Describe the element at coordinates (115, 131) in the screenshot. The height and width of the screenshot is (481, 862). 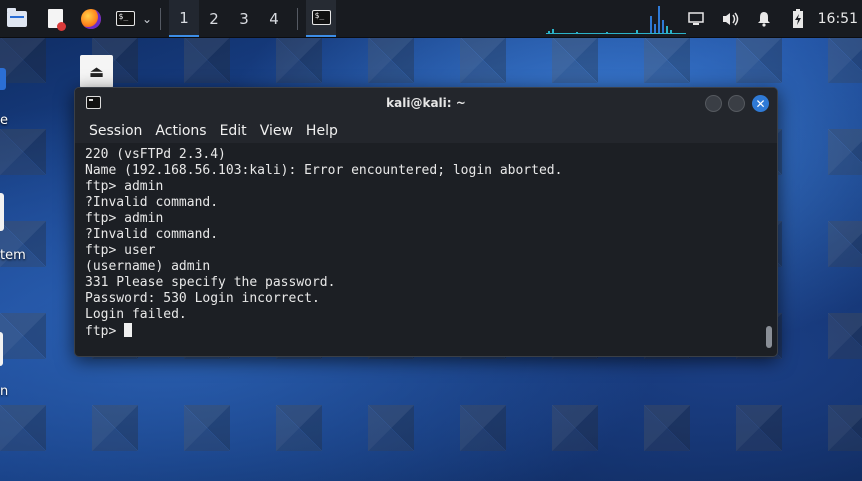
I see `menu-session: Session` at that location.